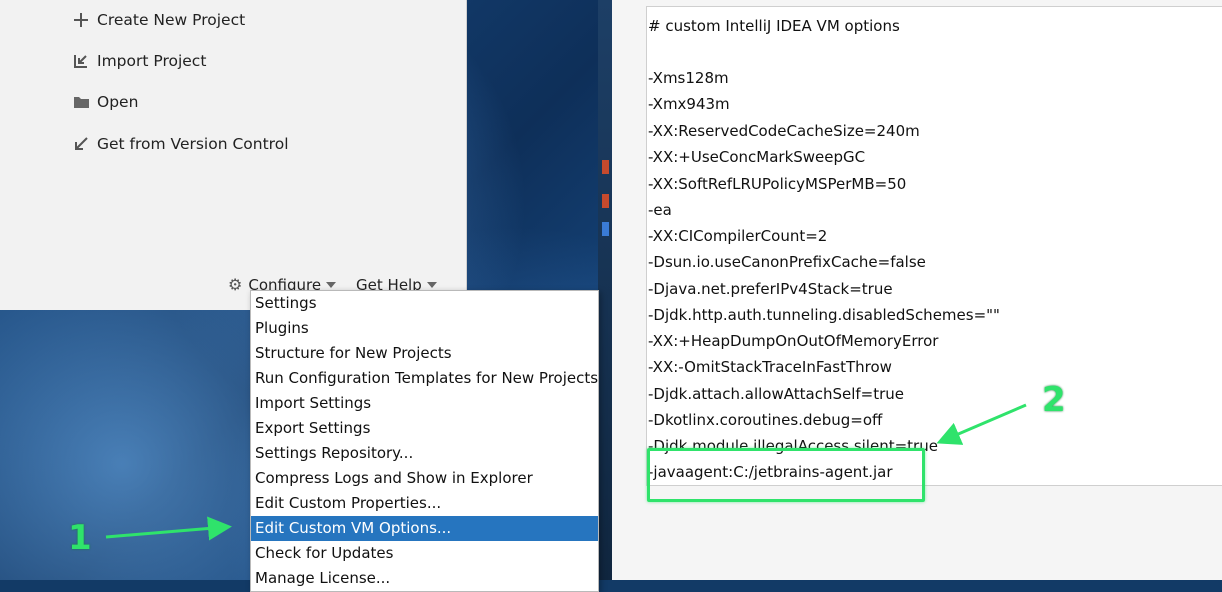  What do you see at coordinates (80, 538) in the screenshot?
I see `step-number-1: 1` at bounding box center [80, 538].